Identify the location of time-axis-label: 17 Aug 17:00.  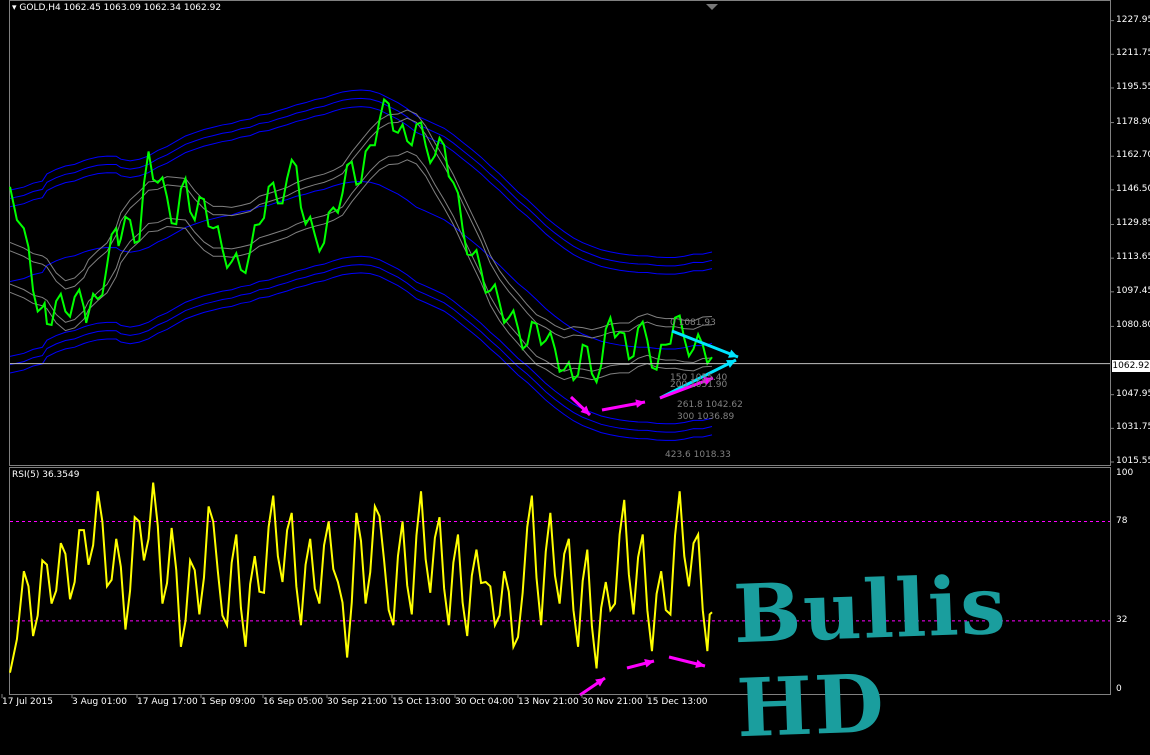
(167, 702).